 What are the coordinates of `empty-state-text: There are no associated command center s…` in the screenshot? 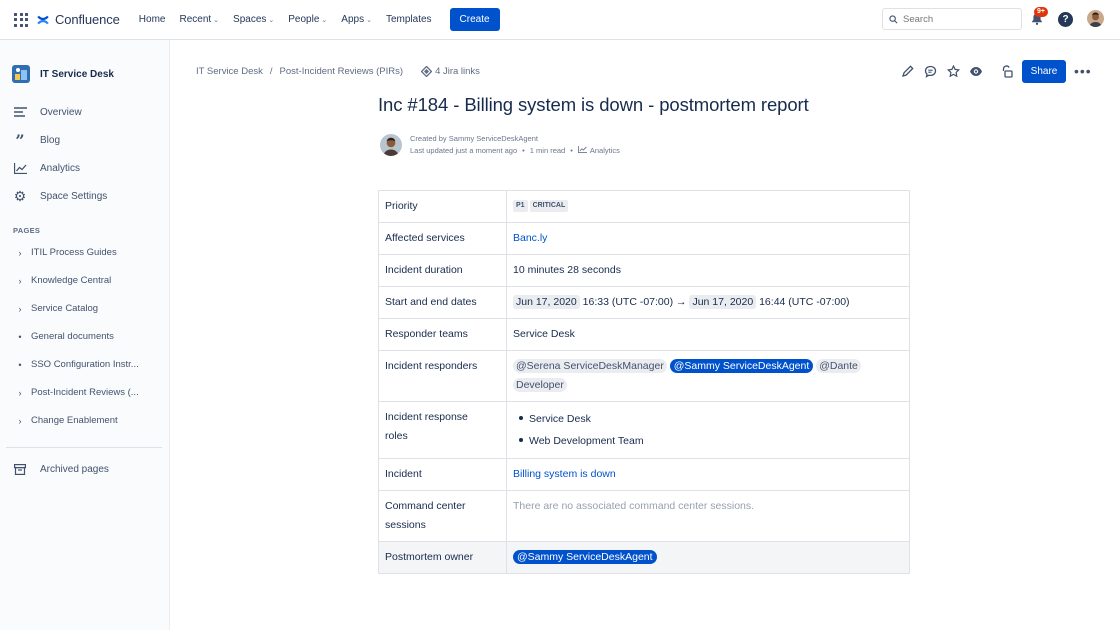 It's located at (634, 506).